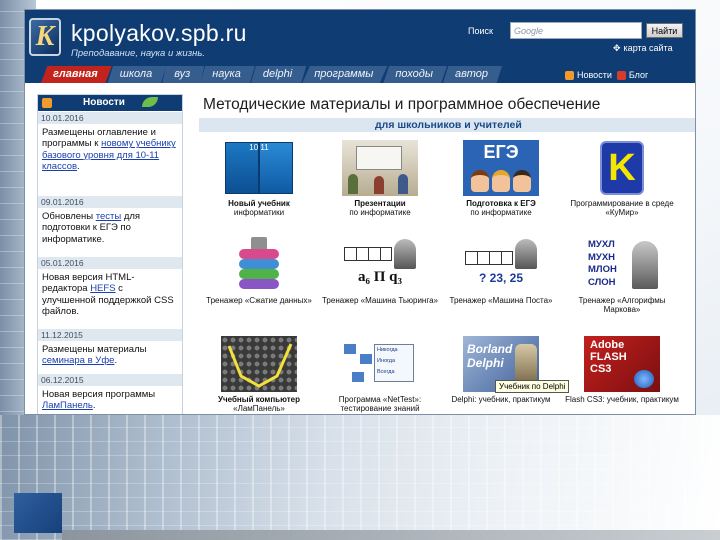  Describe the element at coordinates (104, 102) in the screenshot. I see `news-header-title: Новости` at that location.